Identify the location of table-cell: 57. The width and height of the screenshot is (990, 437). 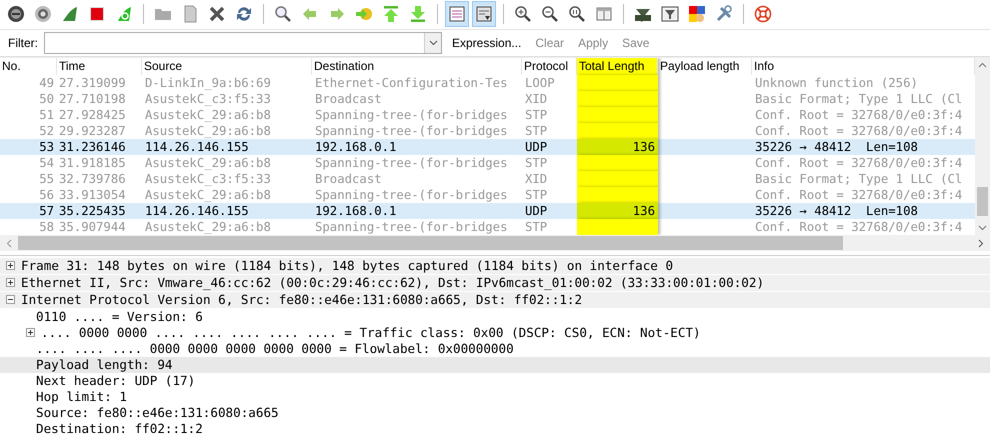
(46, 211).